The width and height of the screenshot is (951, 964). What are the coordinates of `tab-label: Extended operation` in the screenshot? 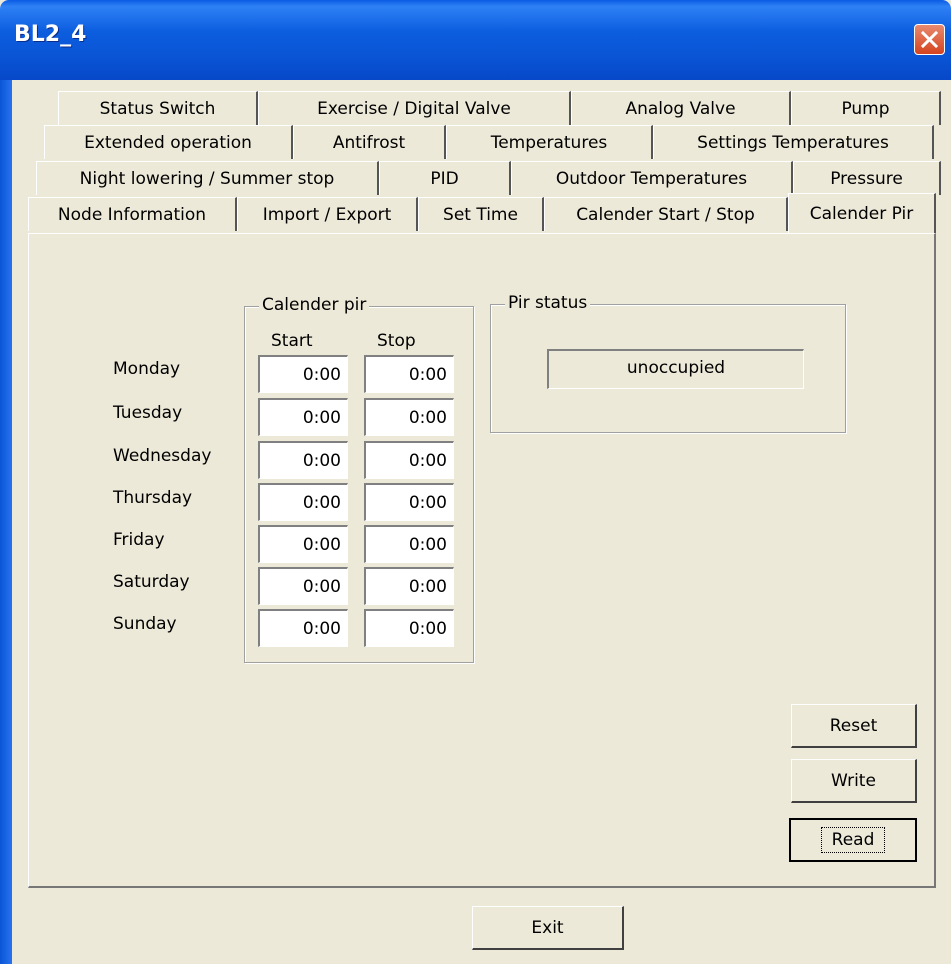 It's located at (168, 142).